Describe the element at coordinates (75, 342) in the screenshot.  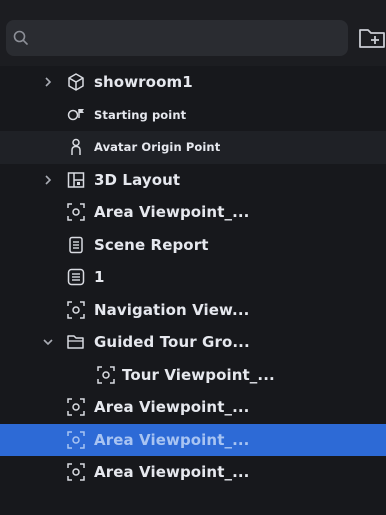
I see `folder-icon` at that location.